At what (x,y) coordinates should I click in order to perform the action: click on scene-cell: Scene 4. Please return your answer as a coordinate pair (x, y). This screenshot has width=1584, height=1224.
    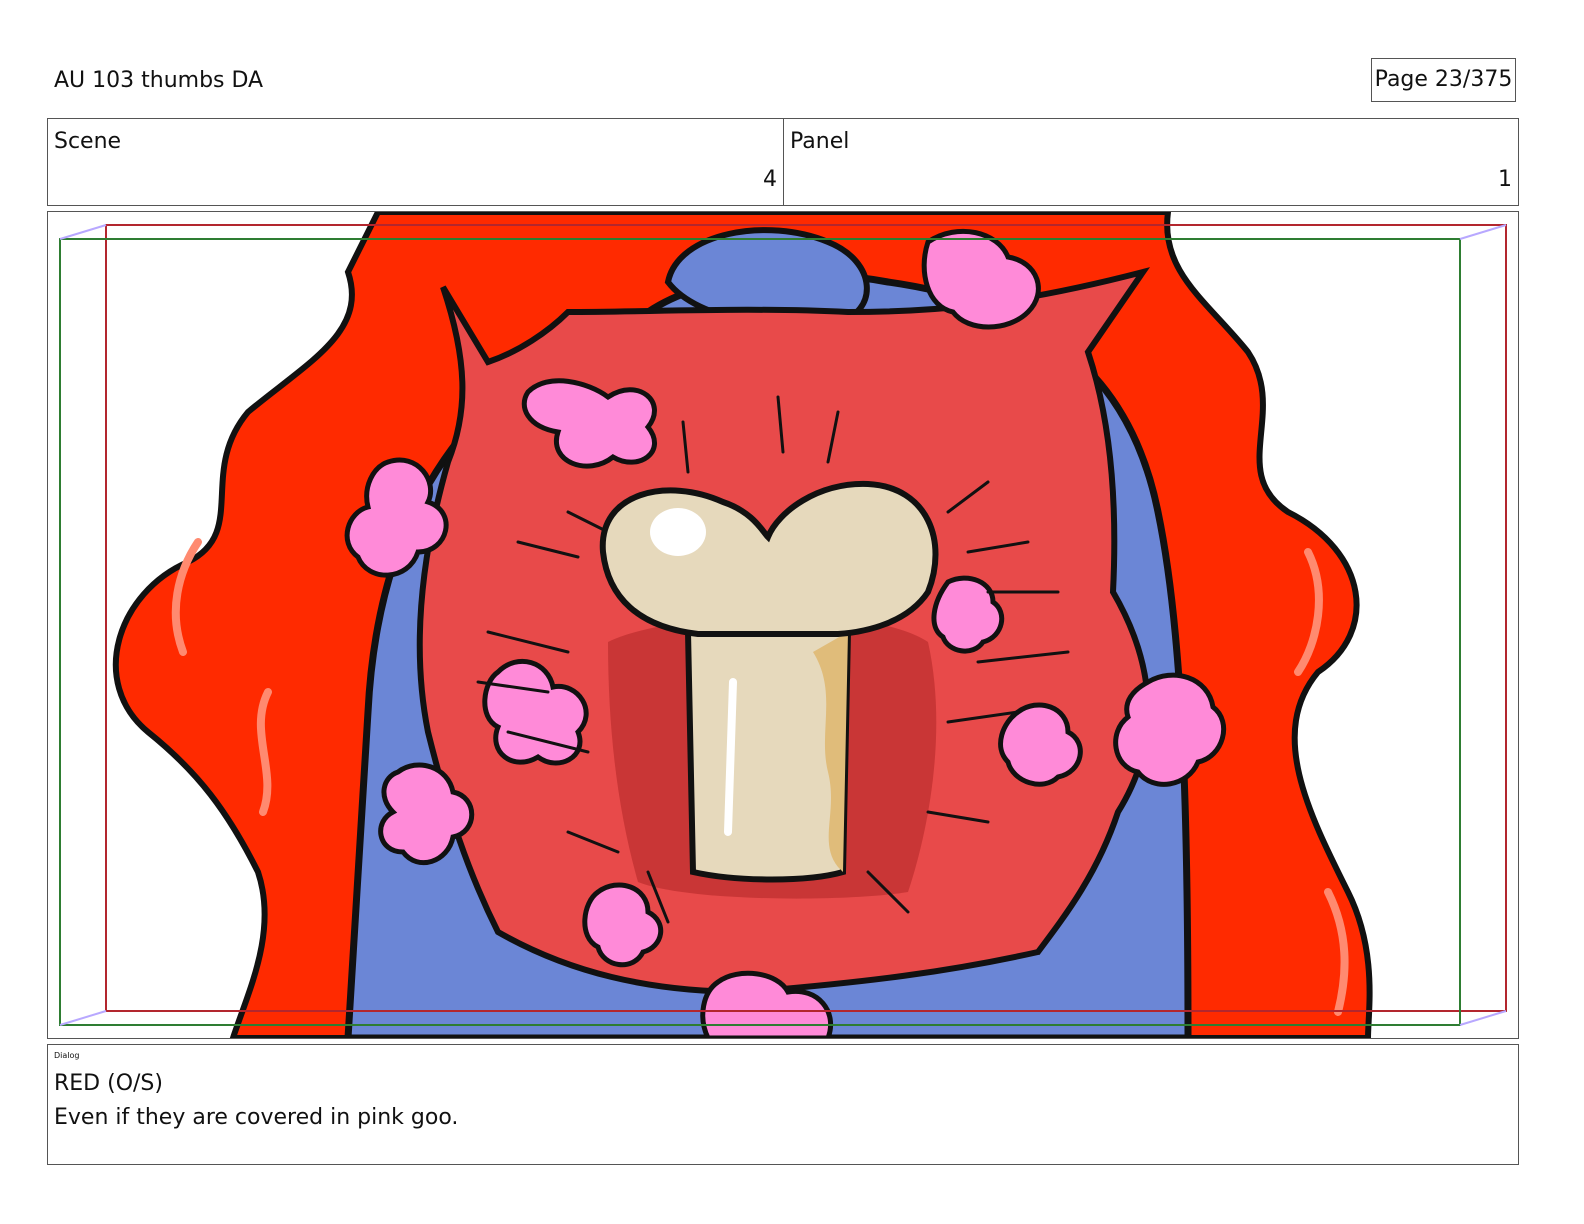
    Looking at the image, I should click on (416, 162).